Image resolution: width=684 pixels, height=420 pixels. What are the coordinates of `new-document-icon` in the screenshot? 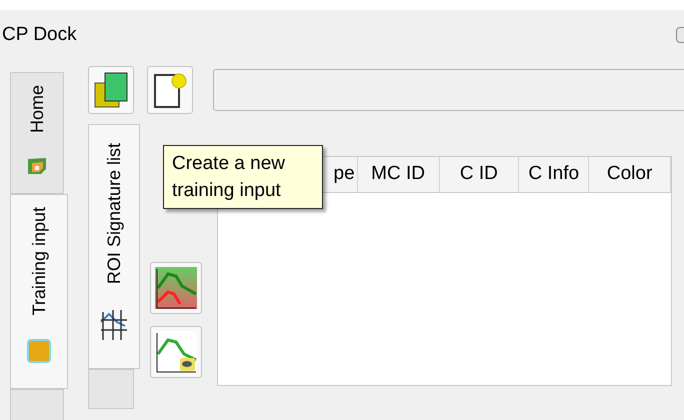 It's located at (170, 90).